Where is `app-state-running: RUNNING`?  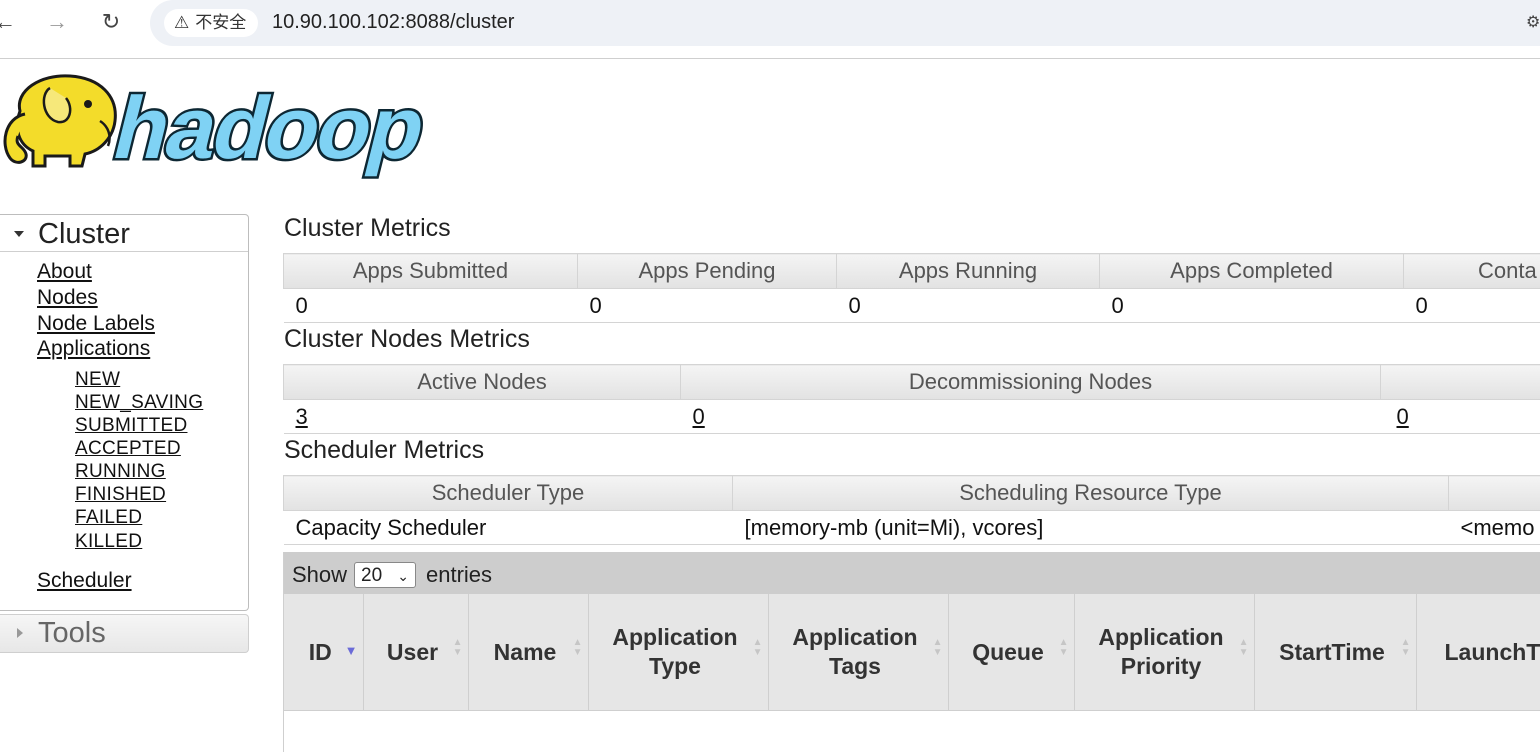
app-state-running: RUNNING is located at coordinates (120, 472).